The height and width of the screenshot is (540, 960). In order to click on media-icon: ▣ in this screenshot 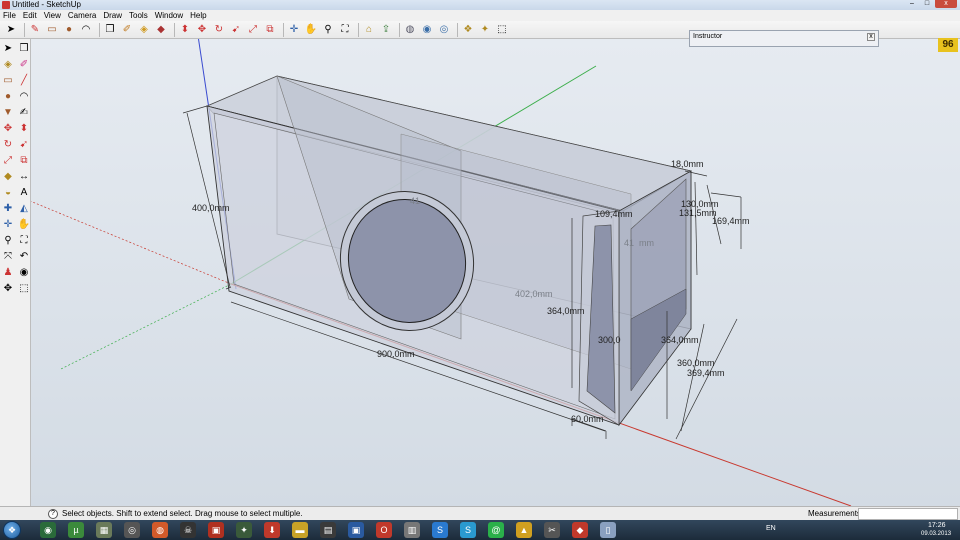, I will do `click(356, 530)`.